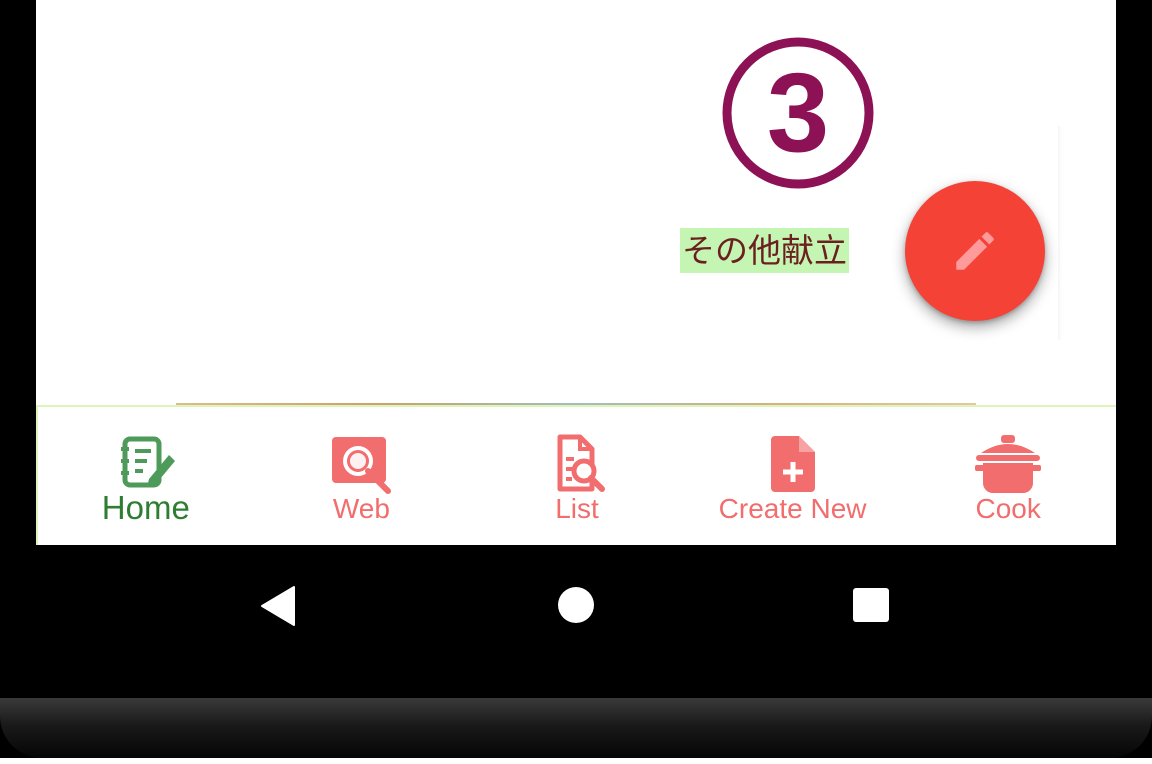 This screenshot has height=764, width=1152. I want to click on nav-label-web: Web, so click(361, 508).